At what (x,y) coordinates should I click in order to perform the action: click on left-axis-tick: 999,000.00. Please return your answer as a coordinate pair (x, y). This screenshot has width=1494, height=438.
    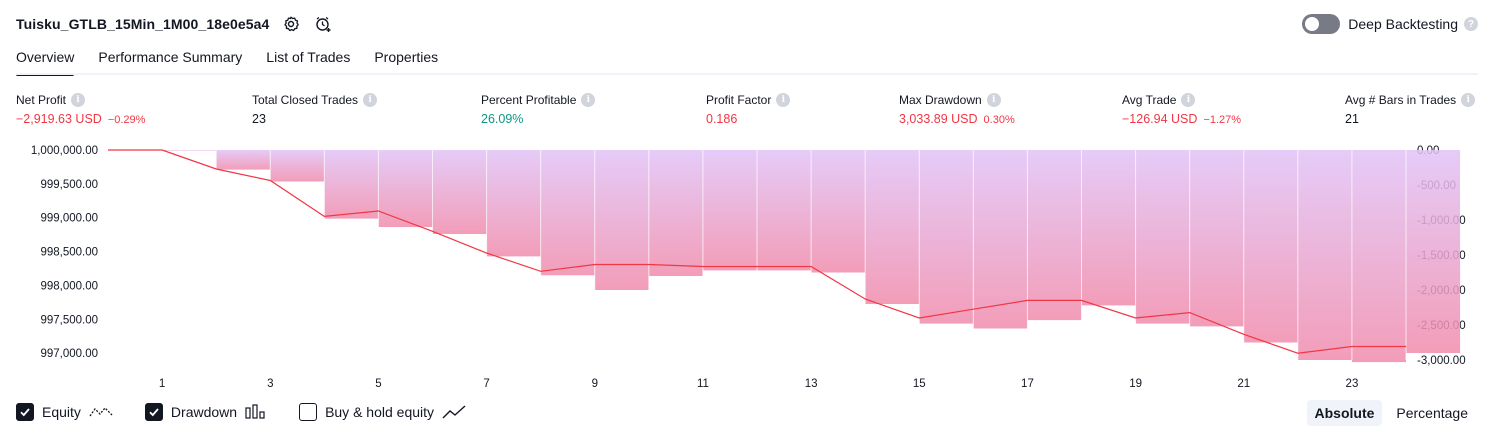
    Looking at the image, I should click on (69, 219).